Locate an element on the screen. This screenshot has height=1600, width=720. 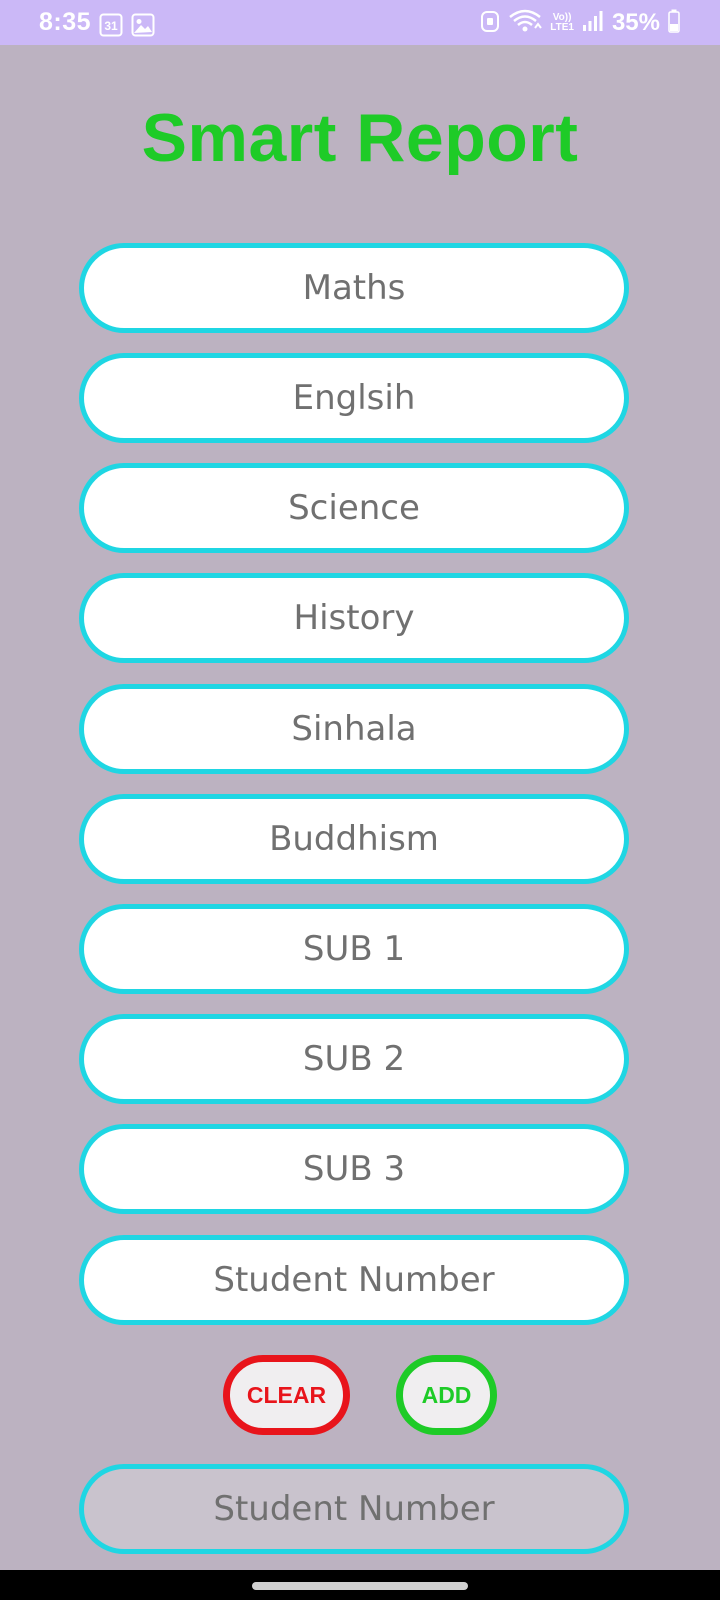
clear-button: CLEAR is located at coordinates (286, 1395).